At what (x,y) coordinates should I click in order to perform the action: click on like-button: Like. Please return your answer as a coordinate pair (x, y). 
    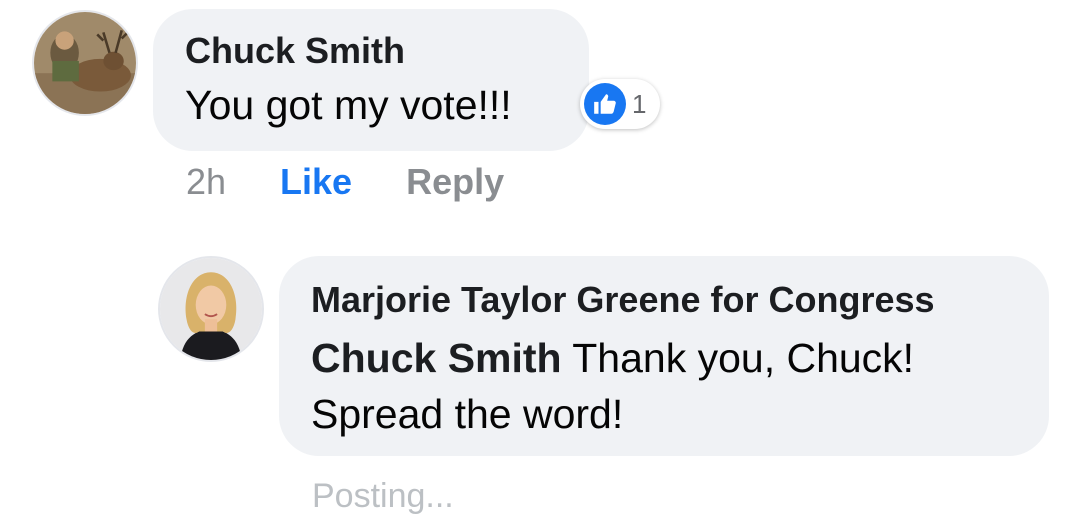
    Looking at the image, I should click on (316, 182).